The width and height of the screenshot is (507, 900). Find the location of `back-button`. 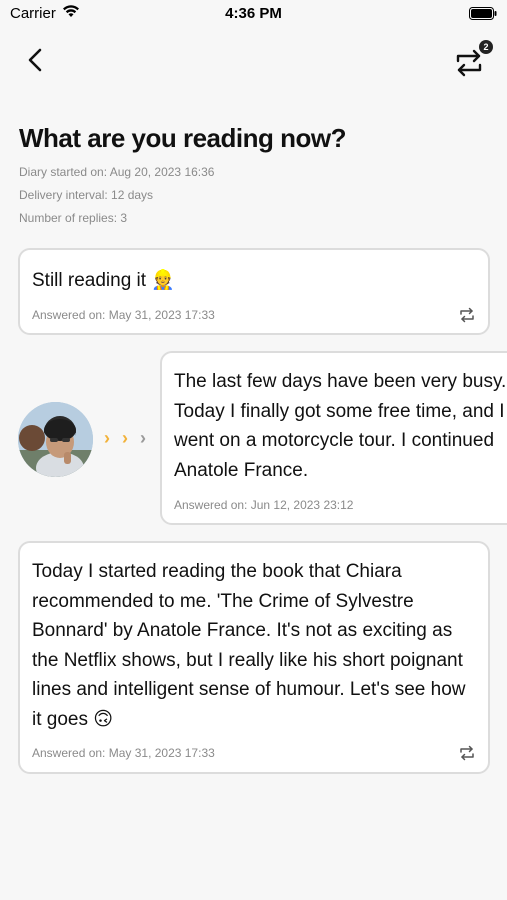

back-button is located at coordinates (36, 60).